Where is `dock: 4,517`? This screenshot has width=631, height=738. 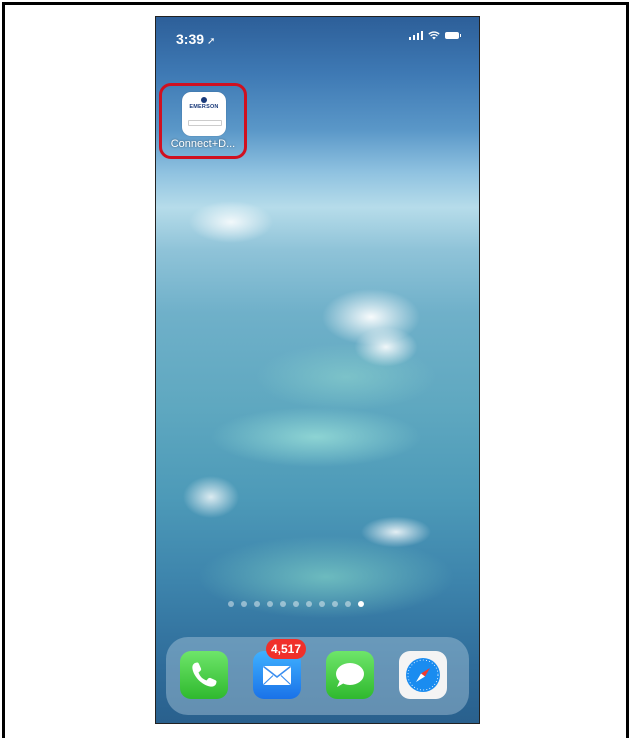 dock: 4,517 is located at coordinates (317, 676).